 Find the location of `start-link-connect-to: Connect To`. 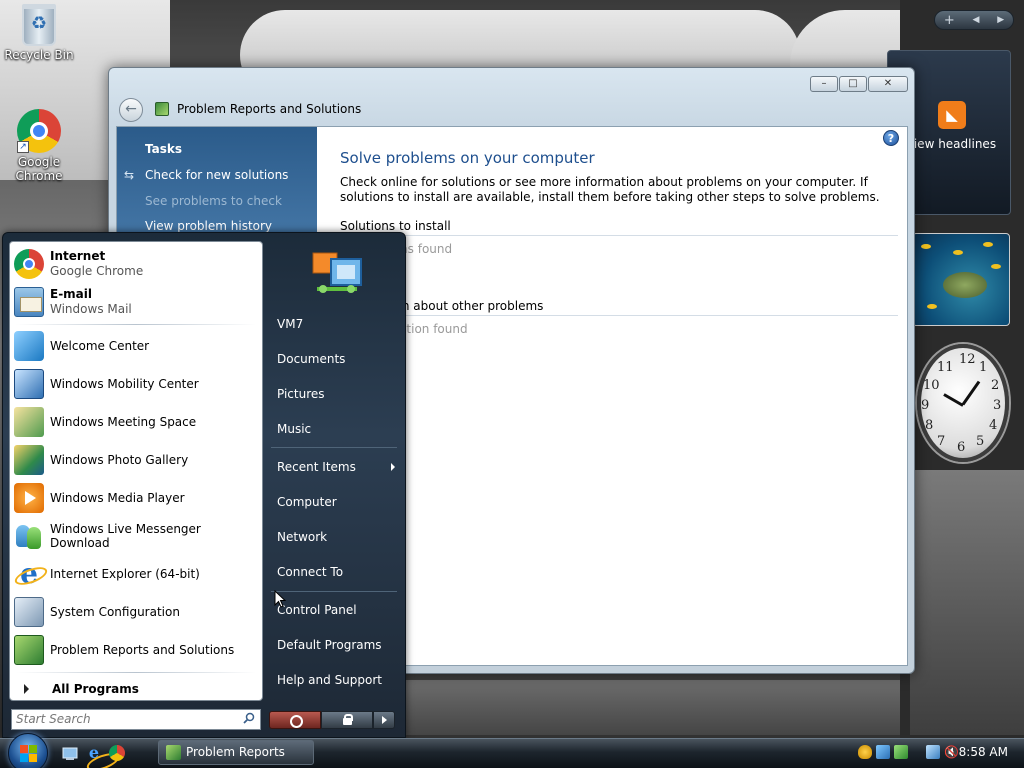

start-link-connect-to: Connect To is located at coordinates (339, 572).